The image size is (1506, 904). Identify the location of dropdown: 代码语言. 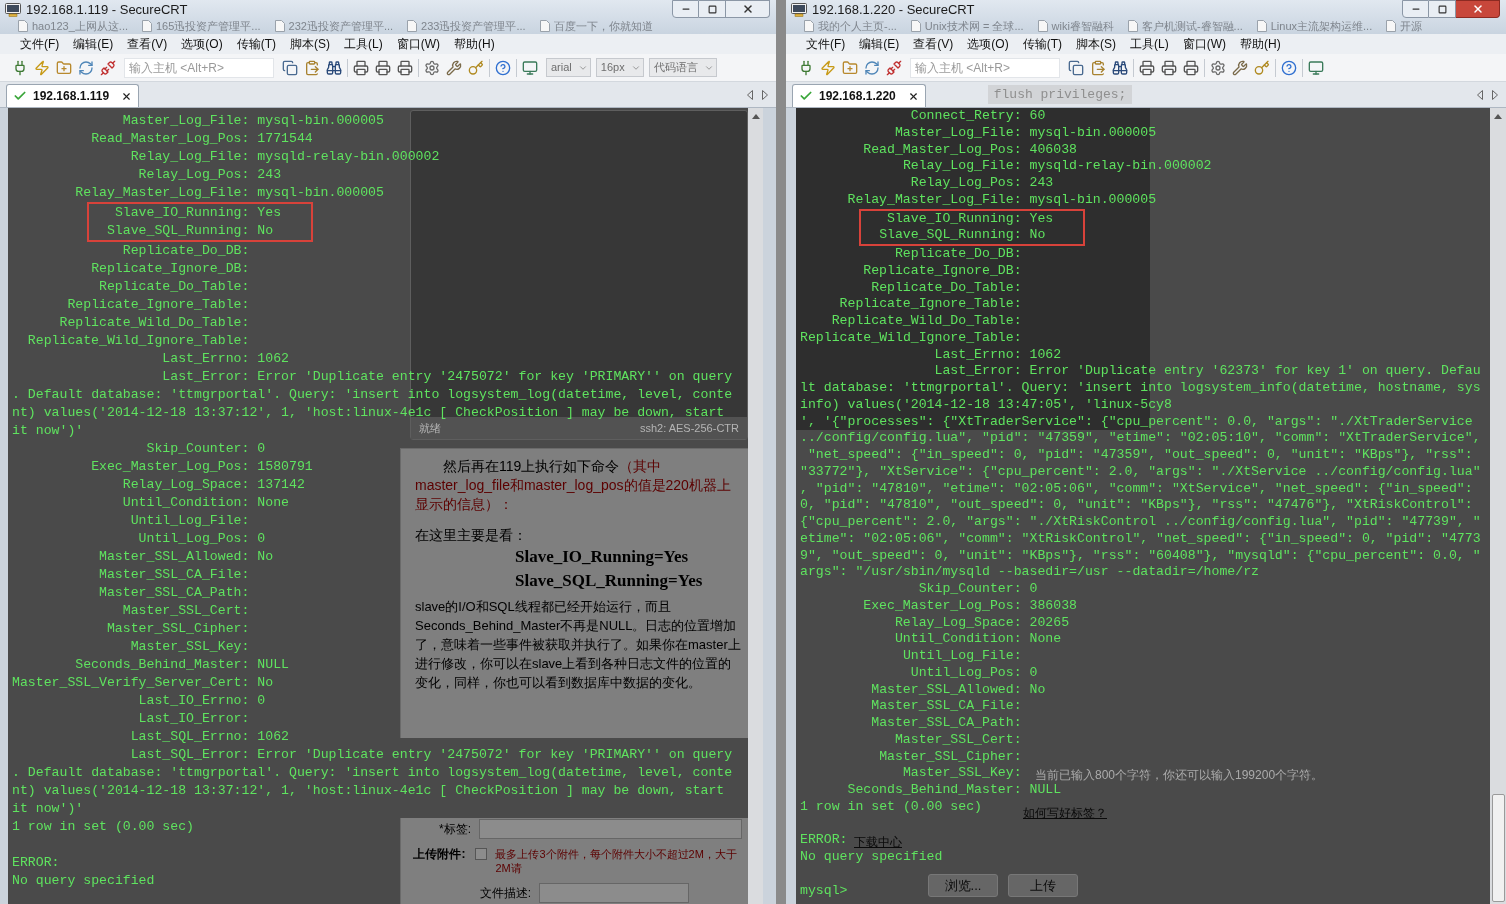
(682, 67).